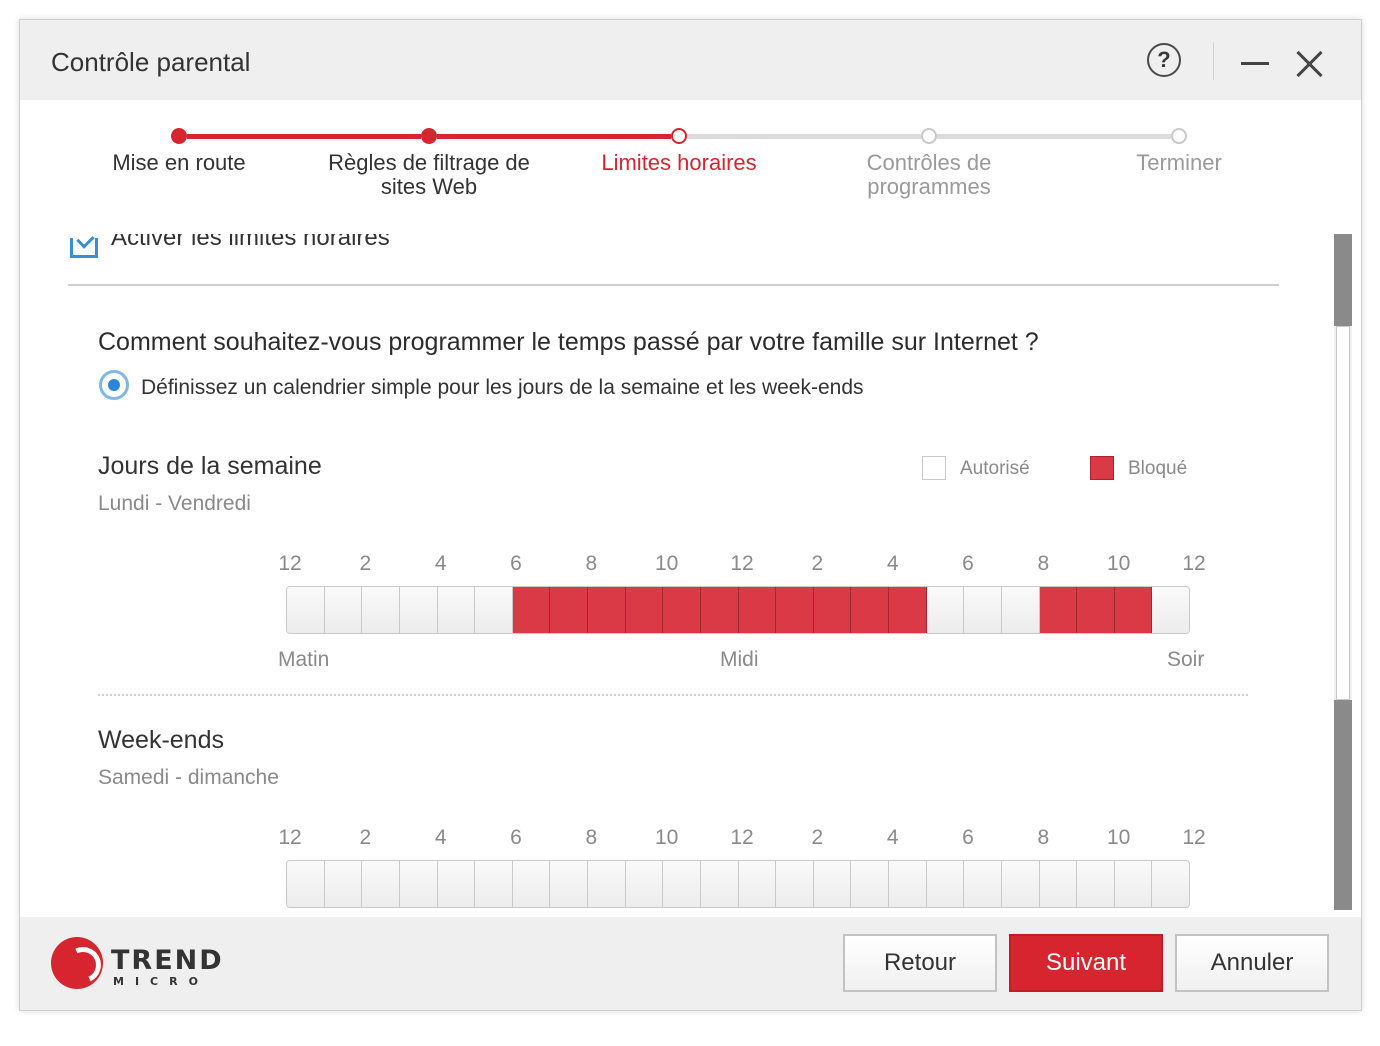  What do you see at coordinates (1310, 64) in the screenshot?
I see `close-icon` at bounding box center [1310, 64].